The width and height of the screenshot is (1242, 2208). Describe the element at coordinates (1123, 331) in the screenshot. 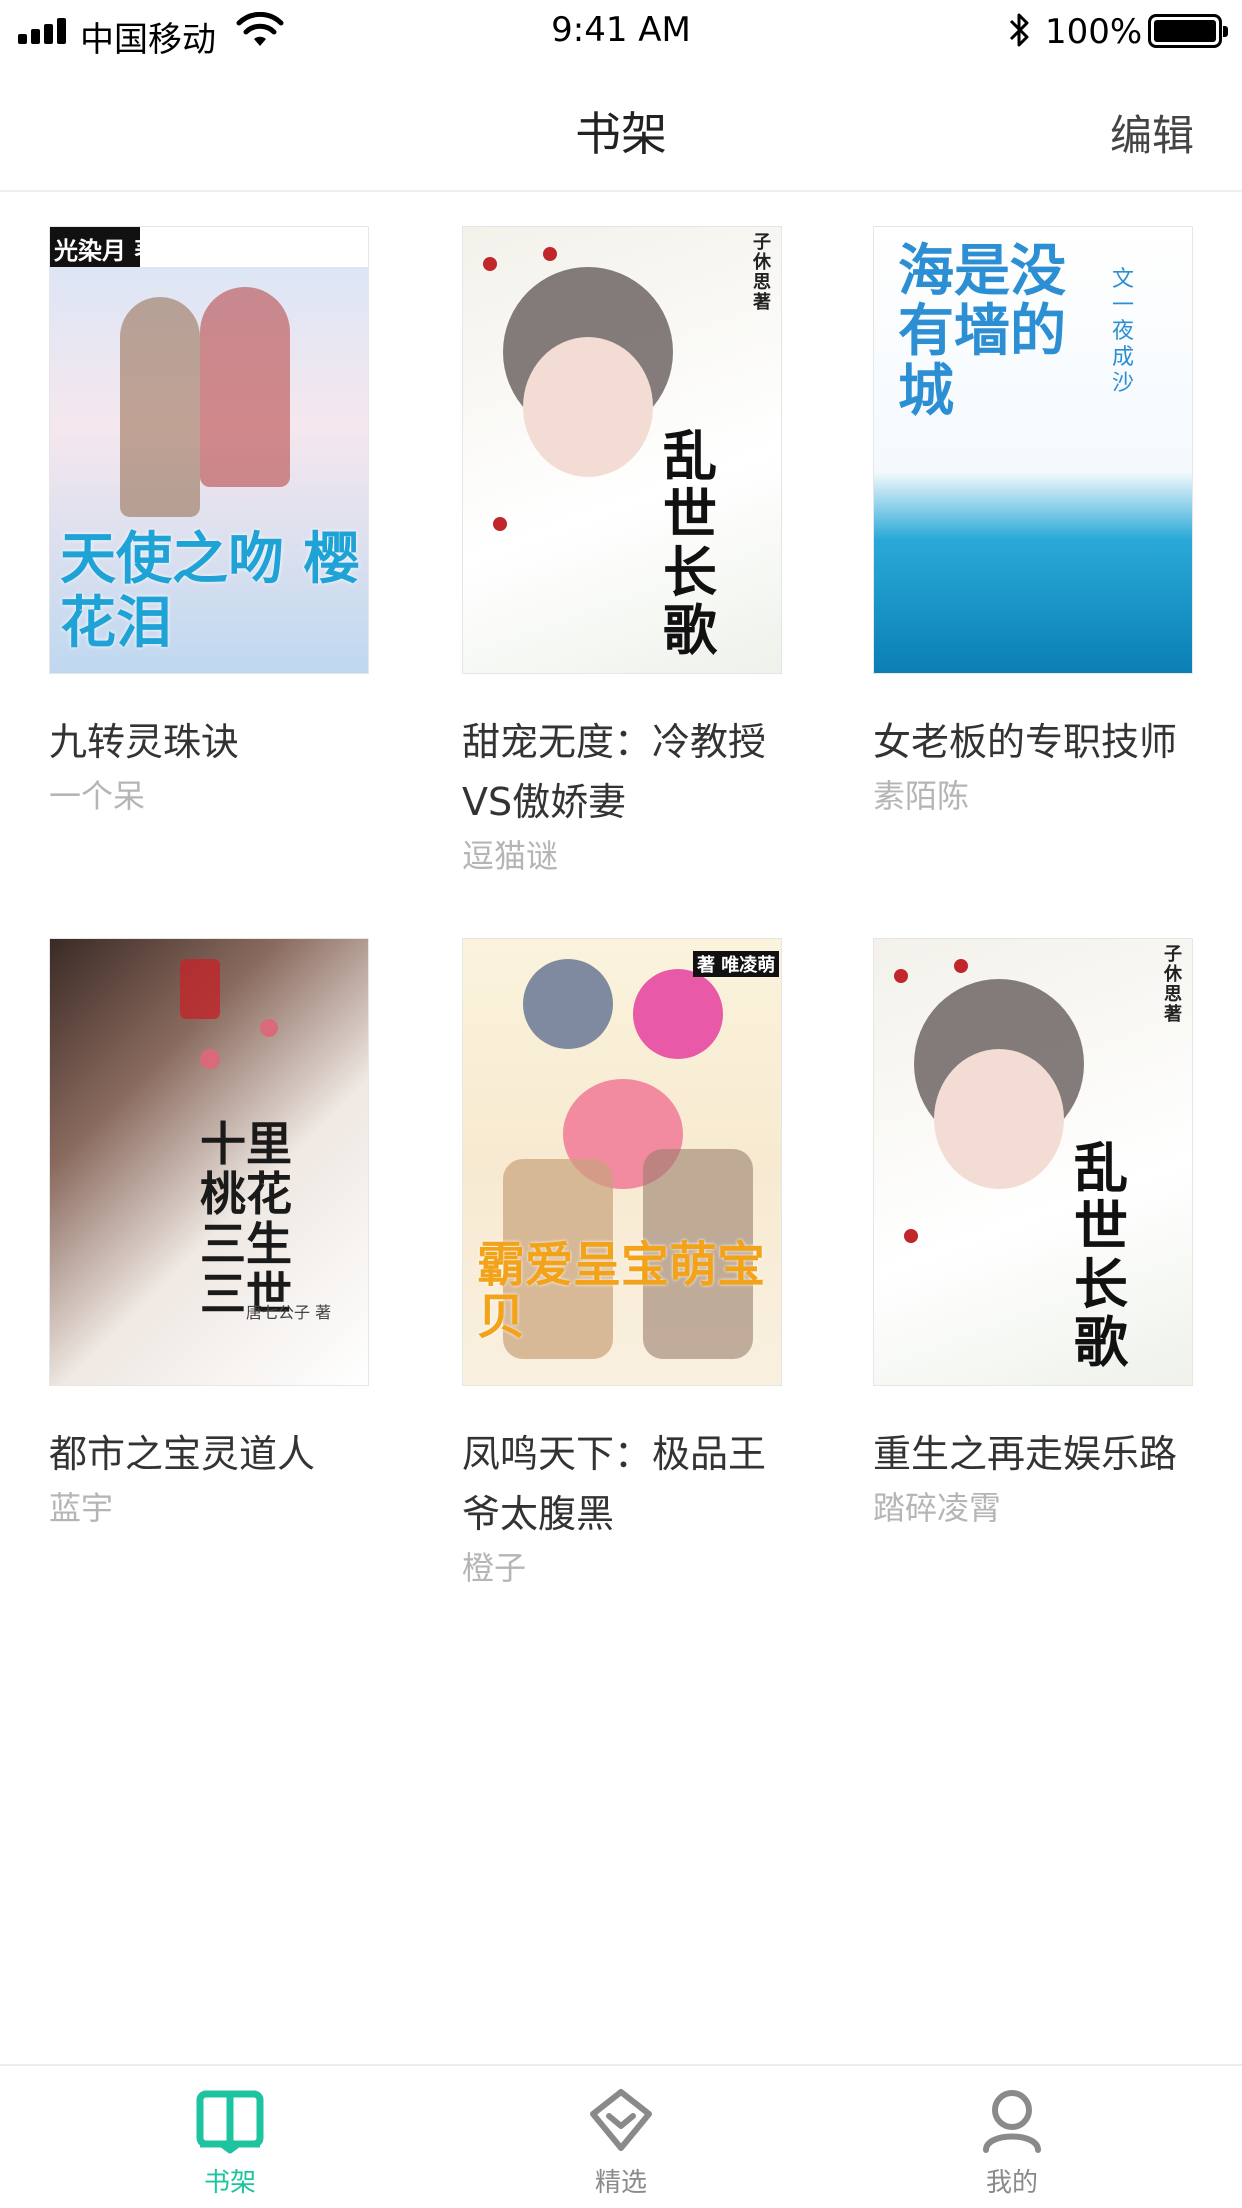

I see `cover-author-text: 文 一夜成沙` at that location.